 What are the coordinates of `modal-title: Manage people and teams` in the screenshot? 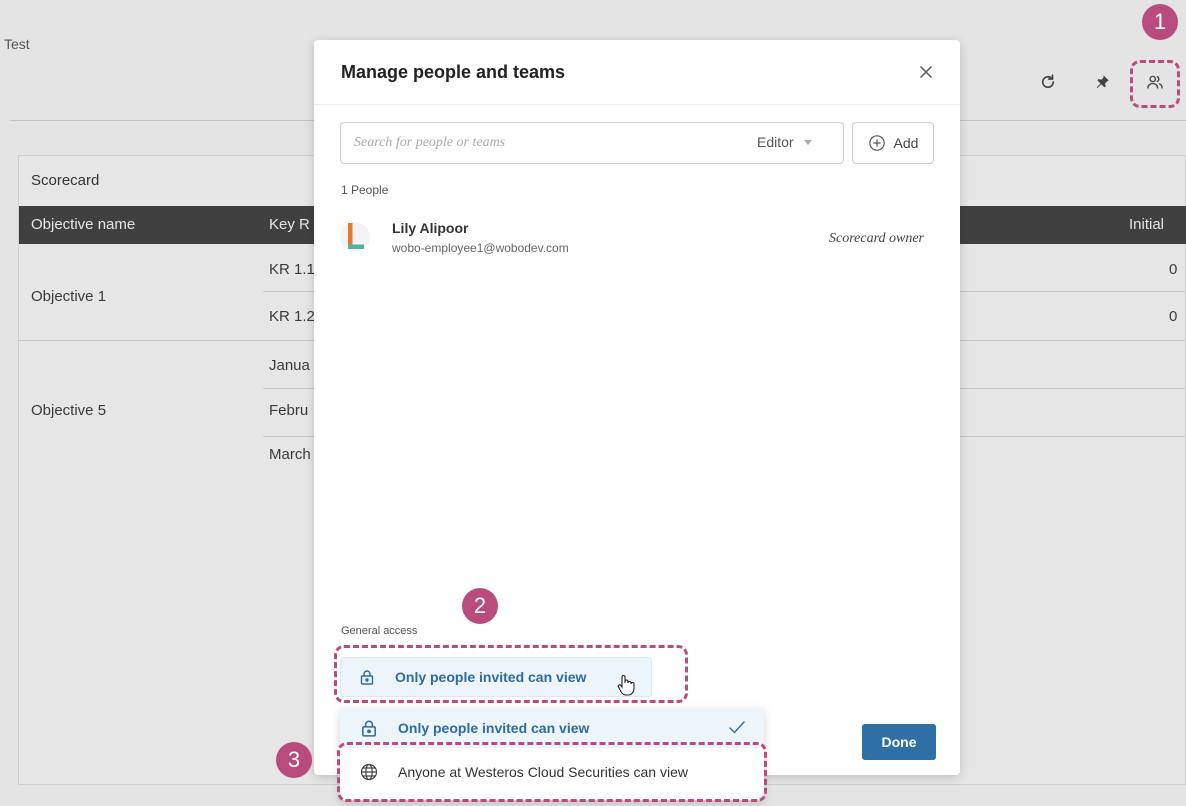 It's located at (453, 72).